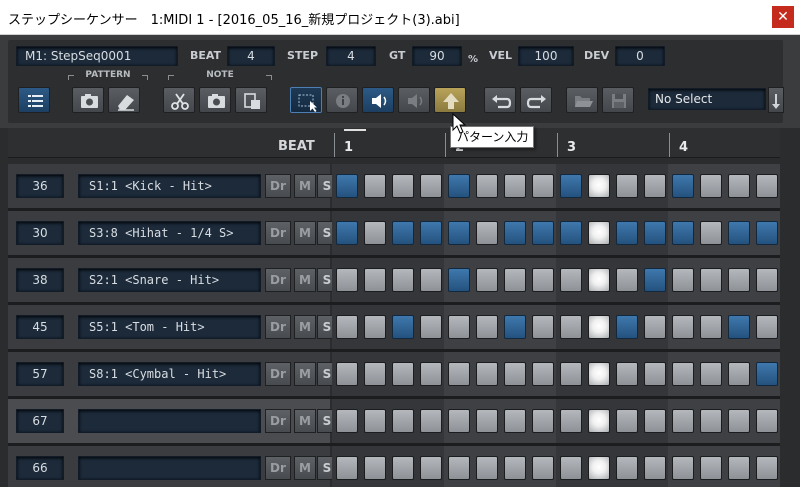 Image resolution: width=800 pixels, height=487 pixels. What do you see at coordinates (169, 233) in the screenshot?
I see `track-sound-field: S3:8 <Hihat - 1/4 S>` at bounding box center [169, 233].